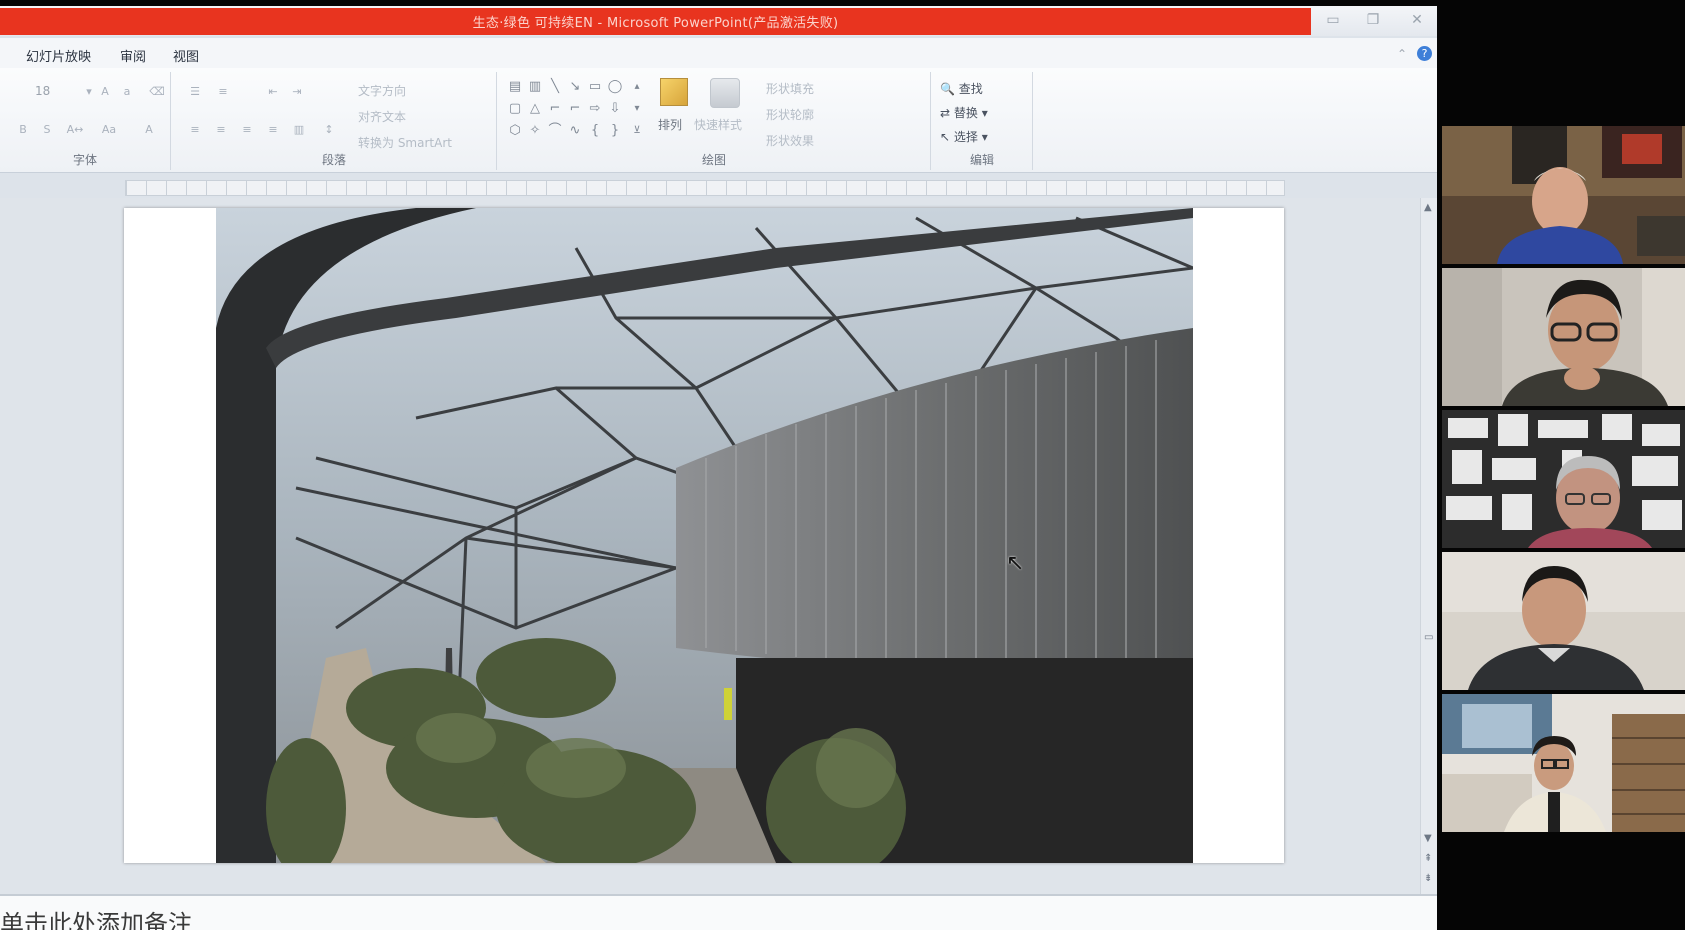 The height and width of the screenshot is (930, 1685). I want to click on prev-slide-icon: ⇞, so click(1428, 858).